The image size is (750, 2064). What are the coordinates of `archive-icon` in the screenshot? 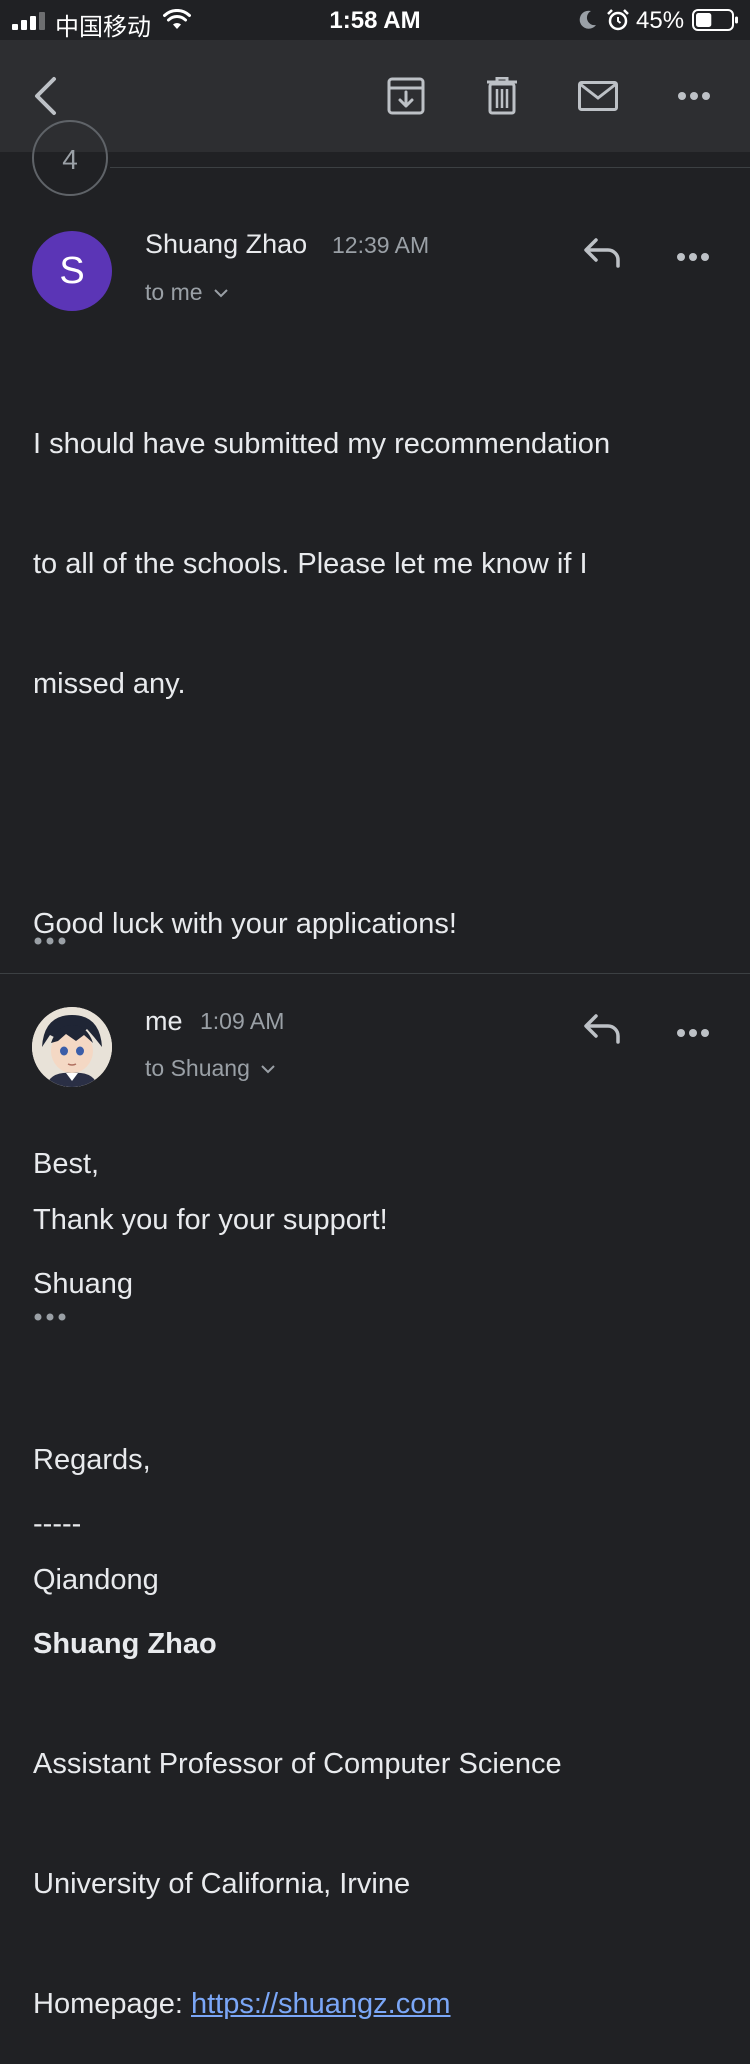 It's located at (406, 96).